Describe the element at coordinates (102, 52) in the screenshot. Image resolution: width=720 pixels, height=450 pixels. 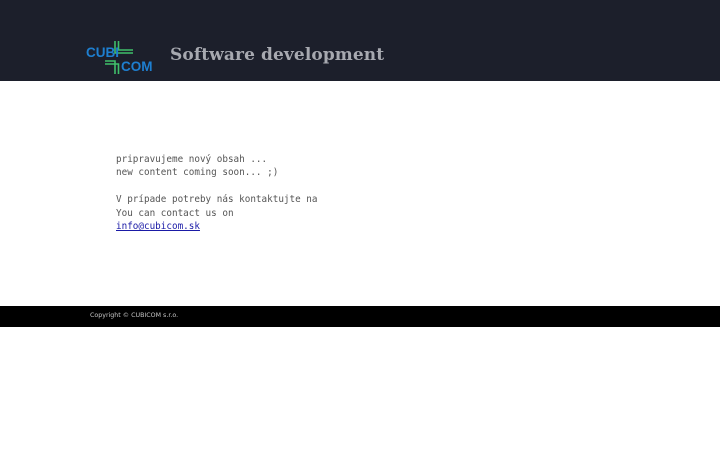
I see `logo-text-top: CUBI` at that location.